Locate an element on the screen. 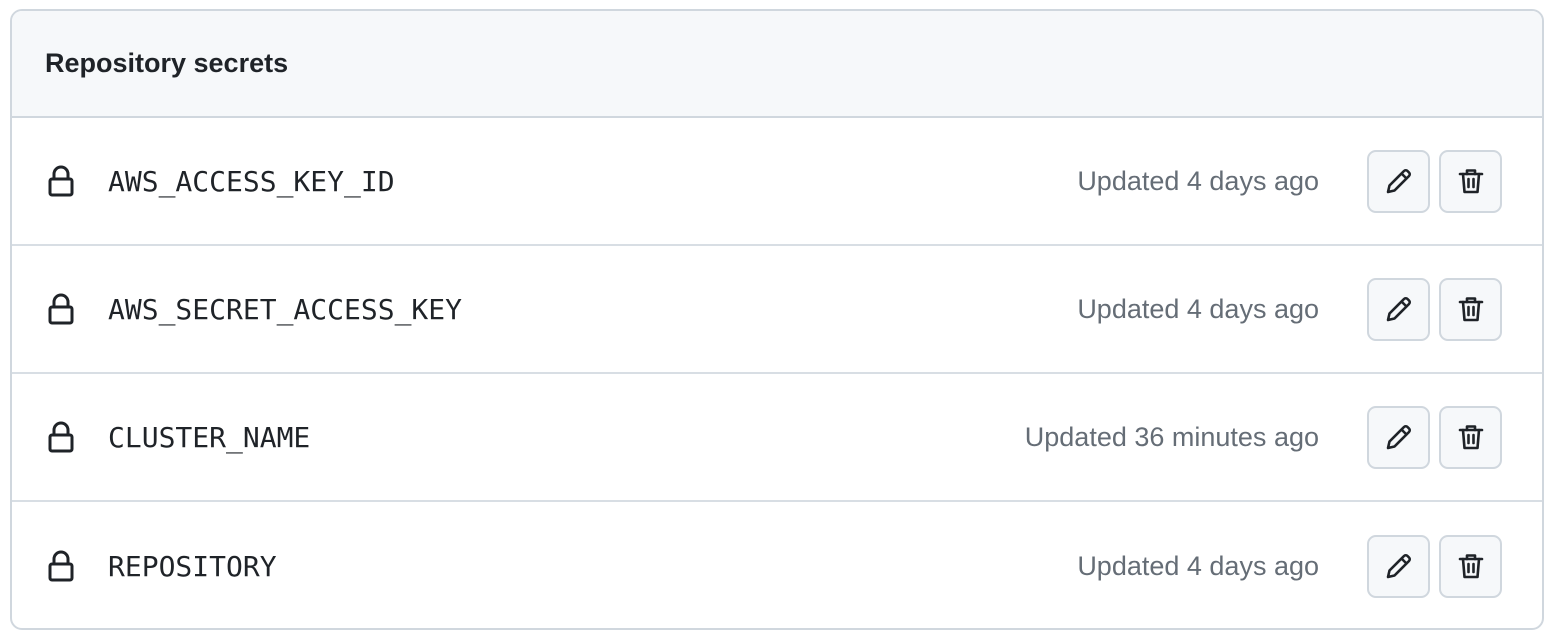 The image size is (1554, 634). secret-name: AWS_ACCESS_KEY_ID is located at coordinates (251, 181).